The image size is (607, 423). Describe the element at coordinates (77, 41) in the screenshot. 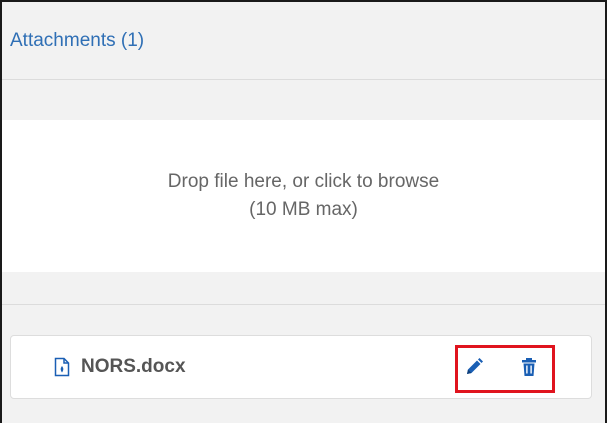

I see `attachments-title: Attachments (1)` at that location.